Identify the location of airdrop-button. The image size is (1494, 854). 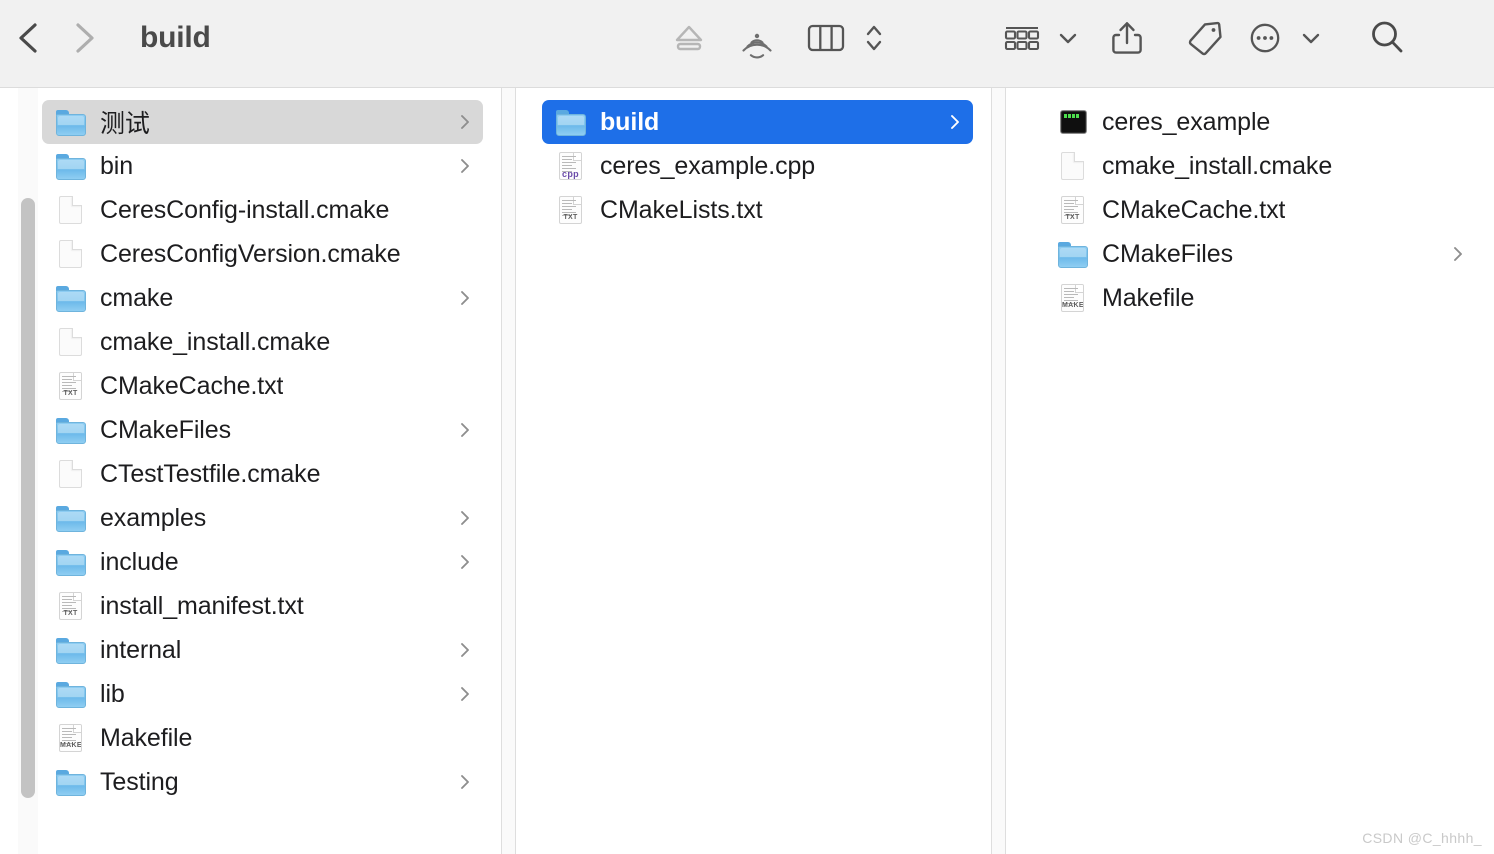
(757, 38).